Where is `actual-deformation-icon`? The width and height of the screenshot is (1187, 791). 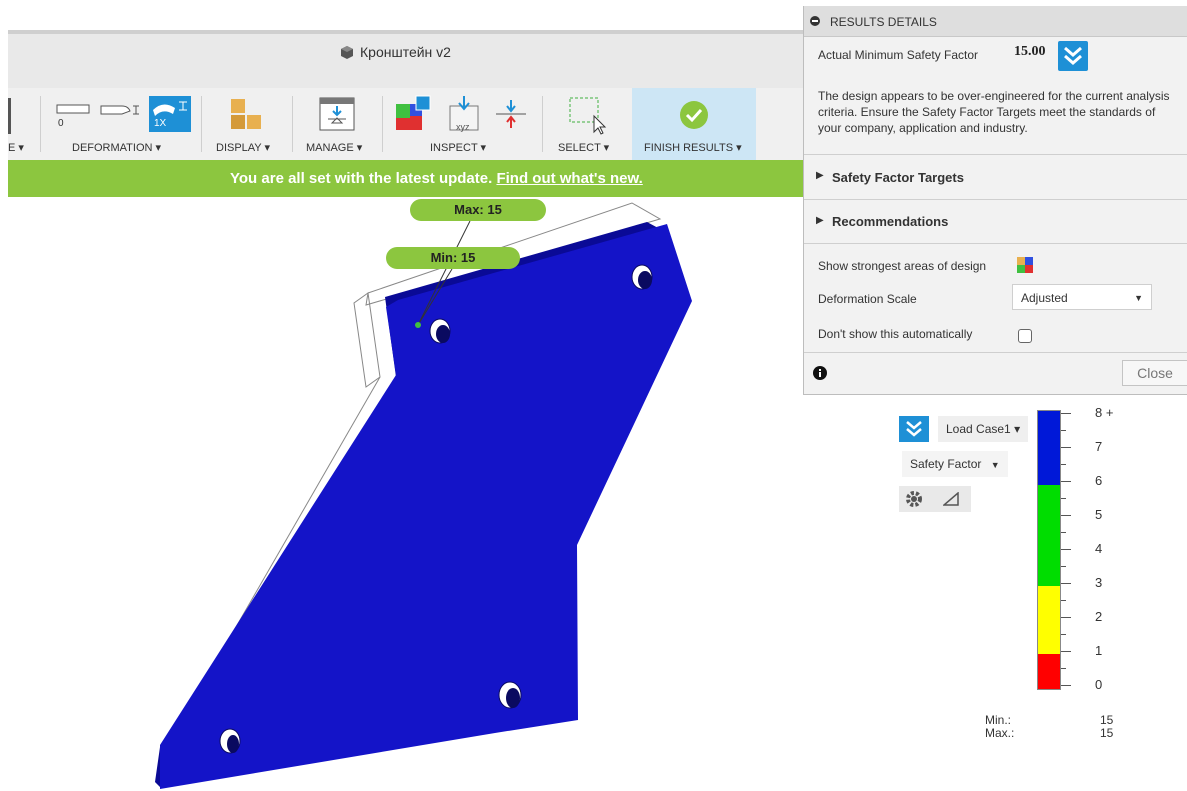 actual-deformation-icon is located at coordinates (120, 110).